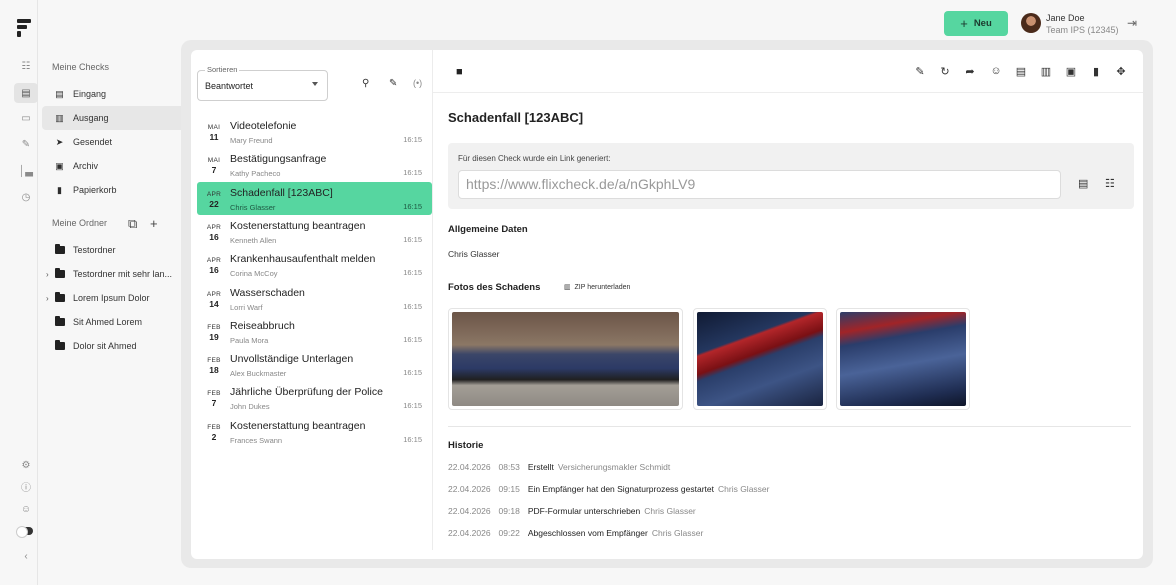  What do you see at coordinates (509, 489) in the screenshot?
I see `history-time: 09:15` at bounding box center [509, 489].